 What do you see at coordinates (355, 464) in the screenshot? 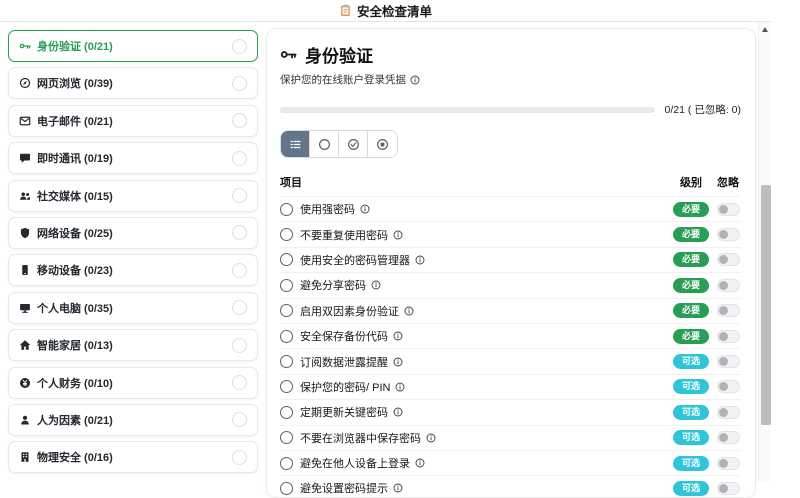
I see `item-label: 避免在他人设备上登录` at bounding box center [355, 464].